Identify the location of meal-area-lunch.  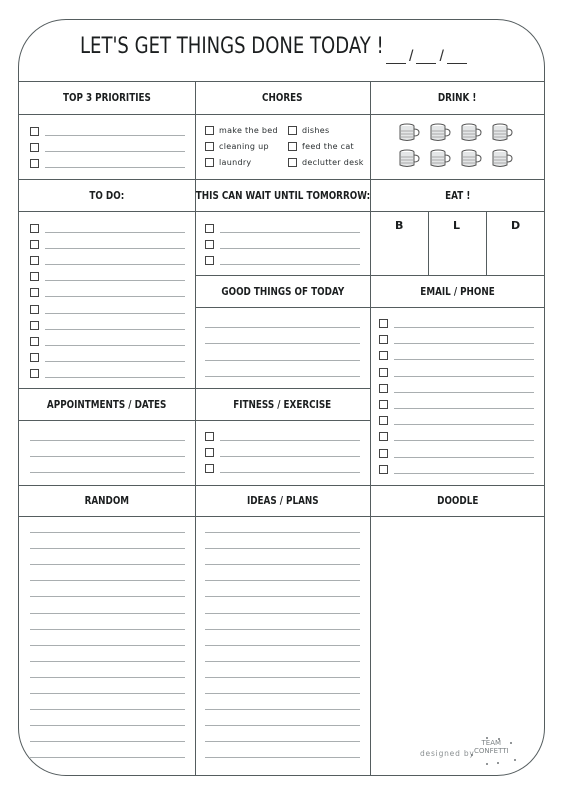
(457, 255).